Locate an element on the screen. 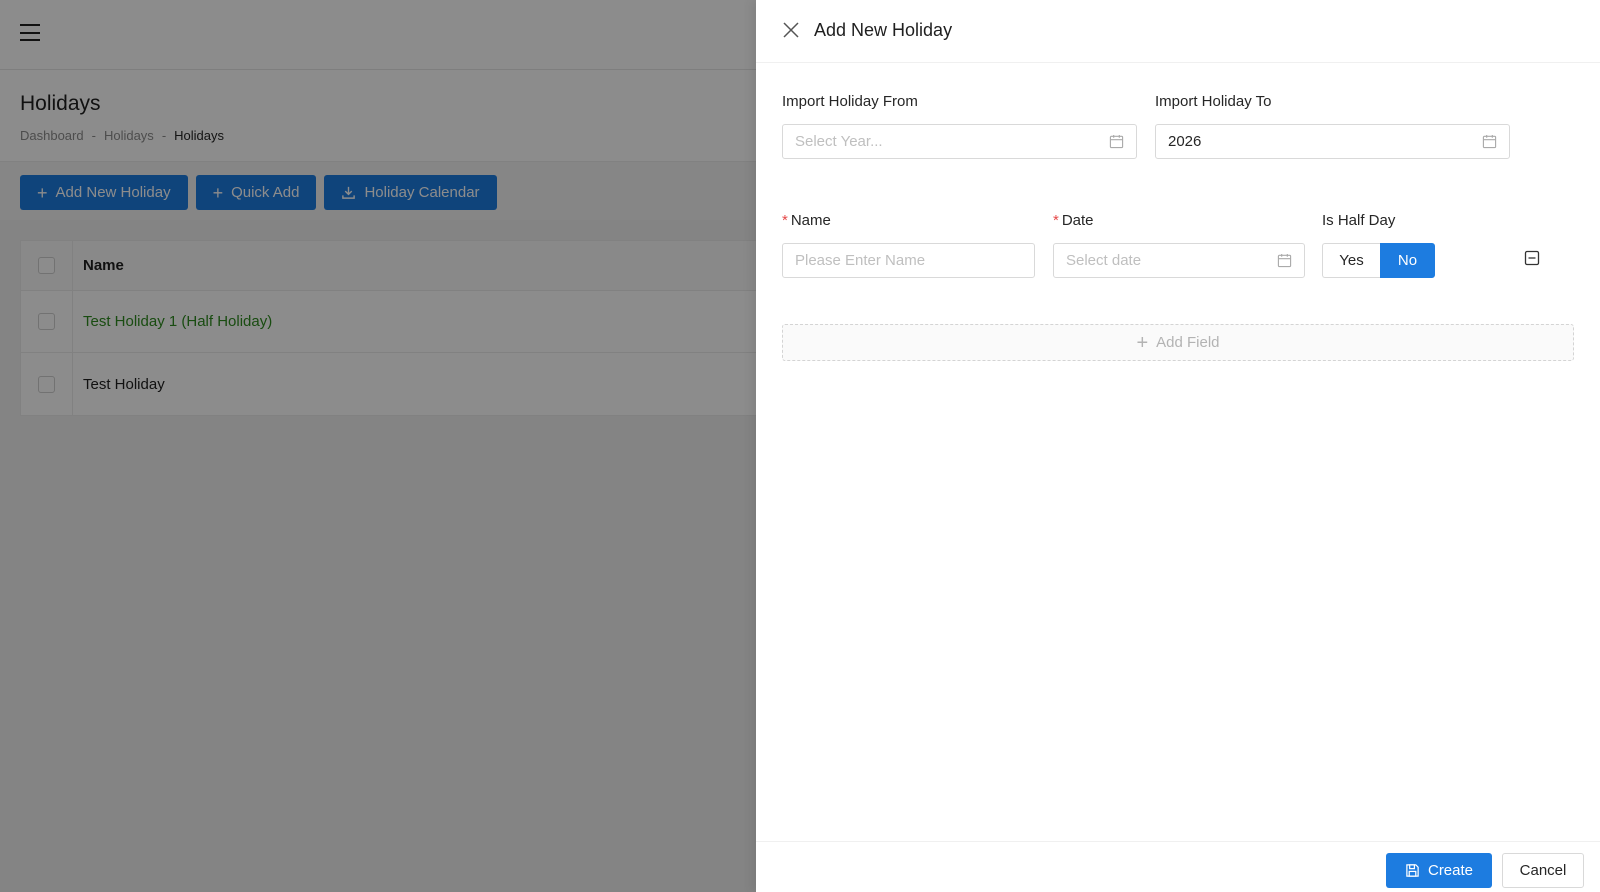 This screenshot has width=1600, height=892. add-field-button: + Add Field is located at coordinates (1178, 342).